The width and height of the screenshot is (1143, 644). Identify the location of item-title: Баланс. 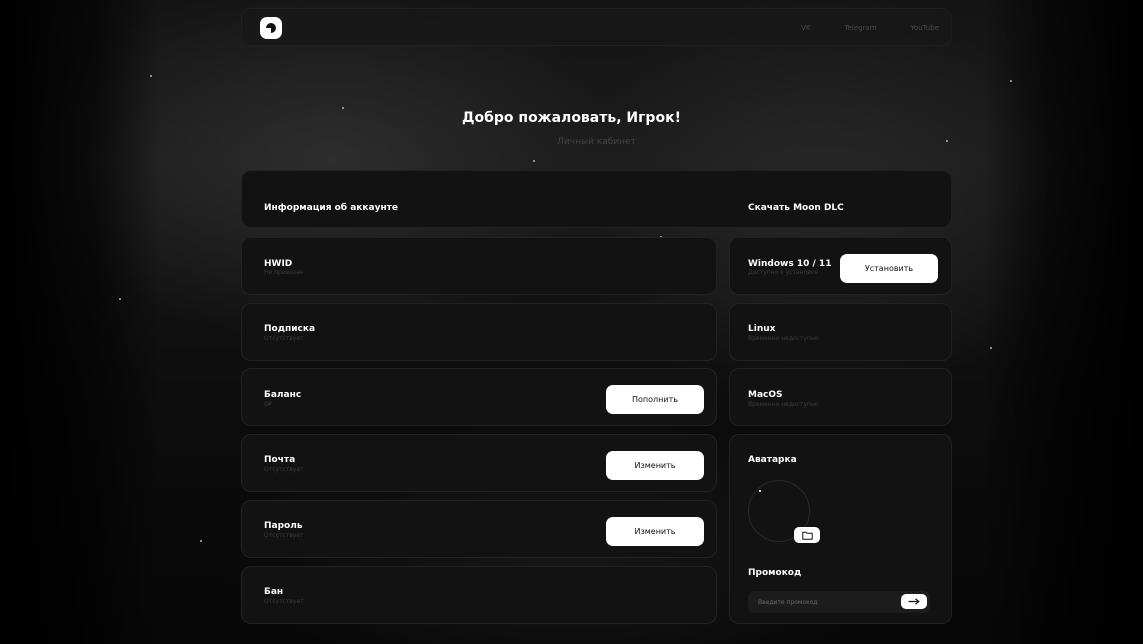
(283, 395).